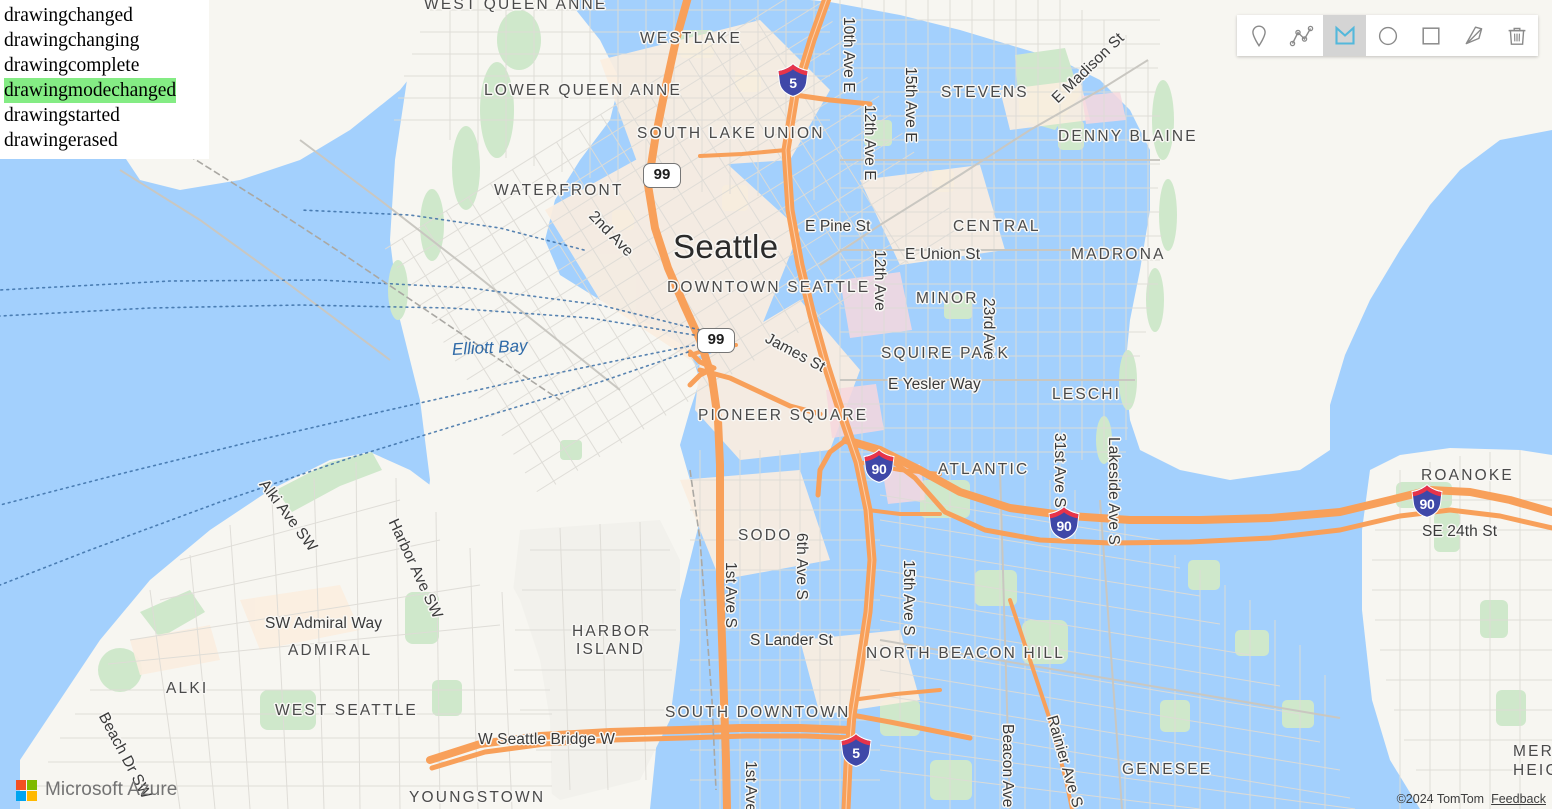 The width and height of the screenshot is (1552, 809). I want to click on drawing-toolbar, so click(1387, 35).